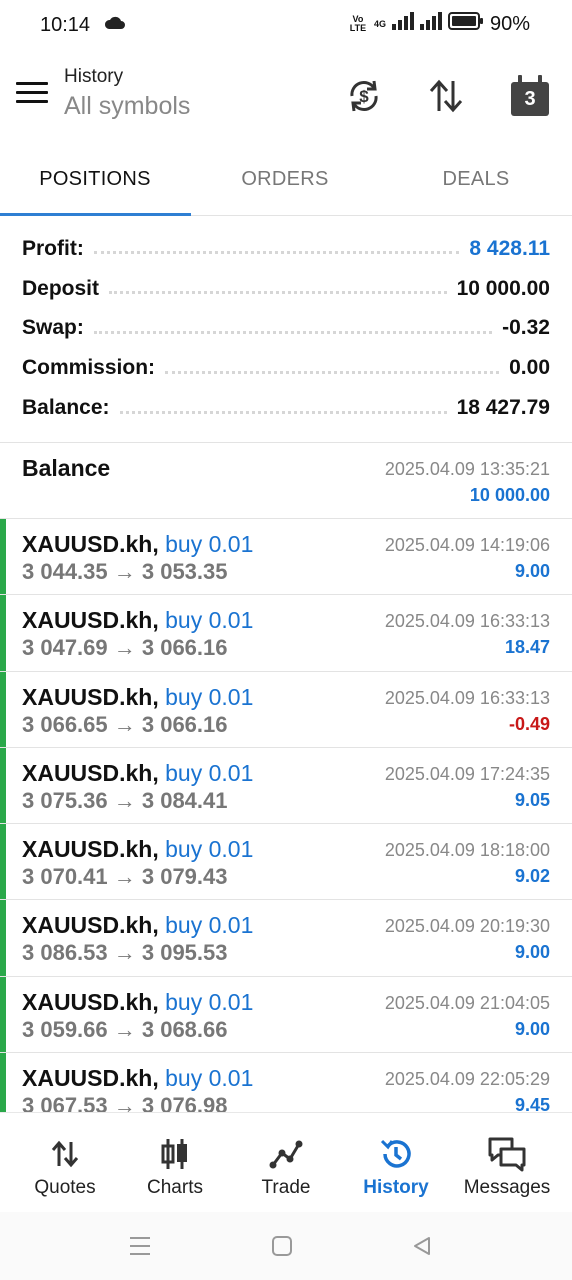 The width and height of the screenshot is (572, 1280). I want to click on history-icon, so click(396, 1154).